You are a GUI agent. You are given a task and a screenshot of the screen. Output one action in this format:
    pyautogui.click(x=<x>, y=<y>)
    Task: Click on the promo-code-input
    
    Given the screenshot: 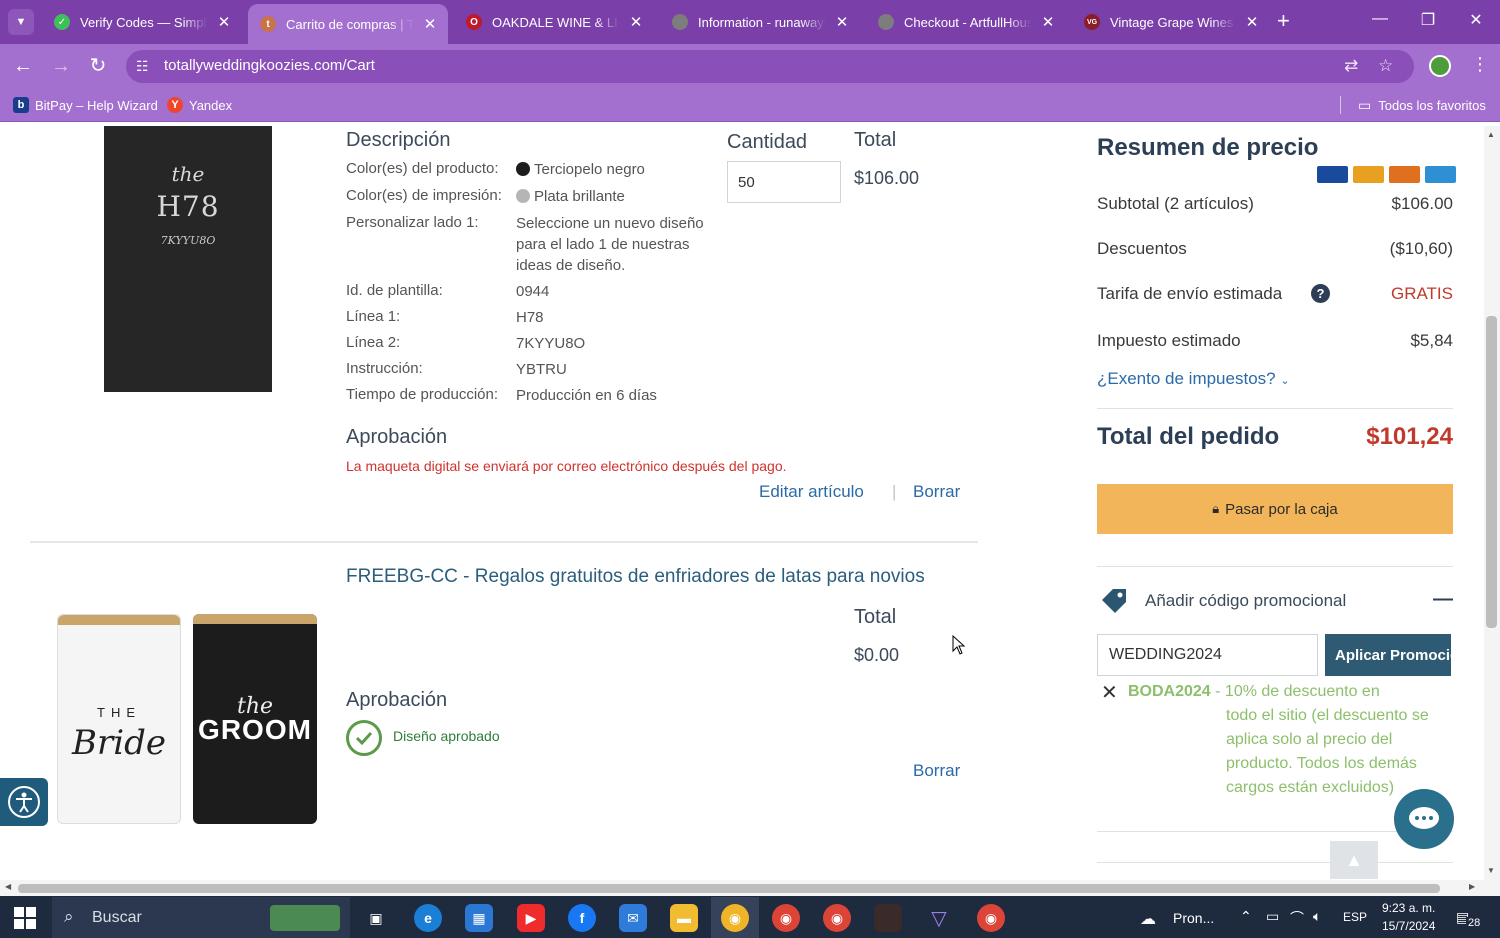 What is the action you would take?
    pyautogui.click(x=1207, y=655)
    